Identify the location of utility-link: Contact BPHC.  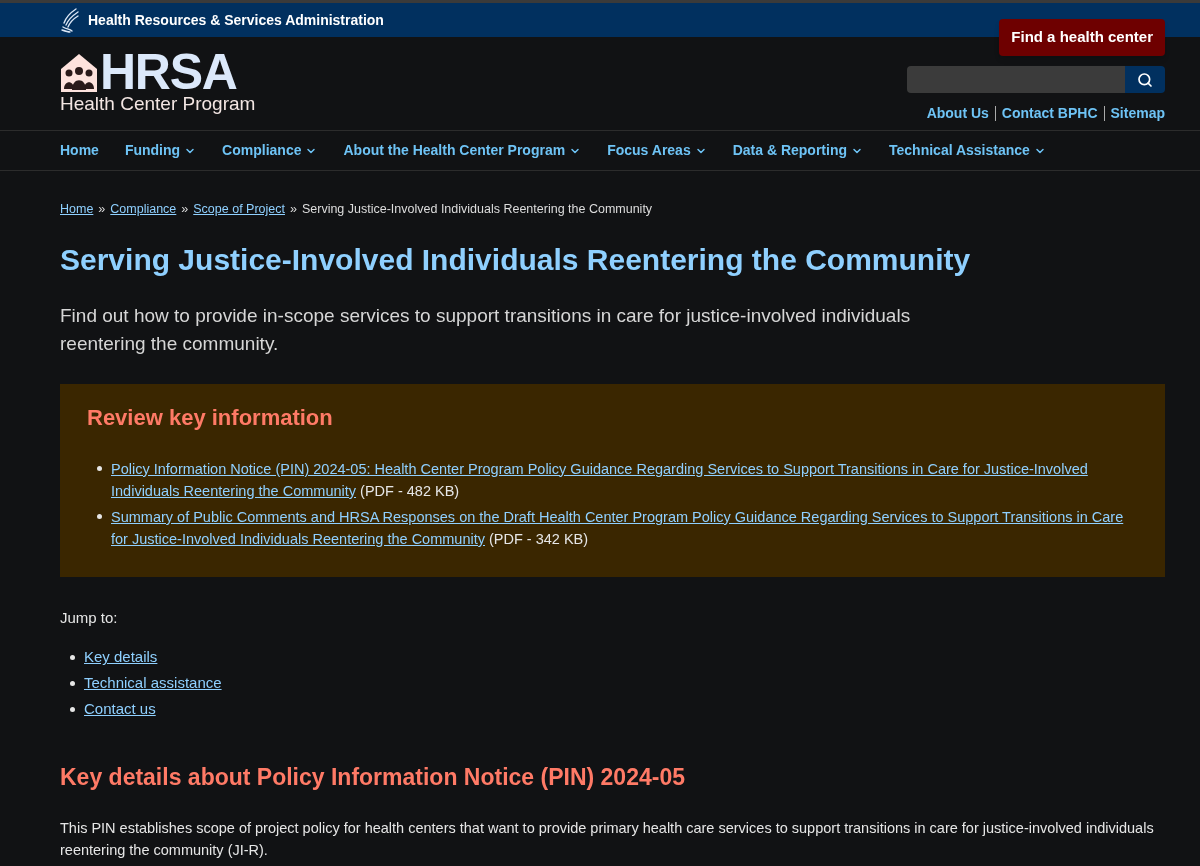
(1049, 113).